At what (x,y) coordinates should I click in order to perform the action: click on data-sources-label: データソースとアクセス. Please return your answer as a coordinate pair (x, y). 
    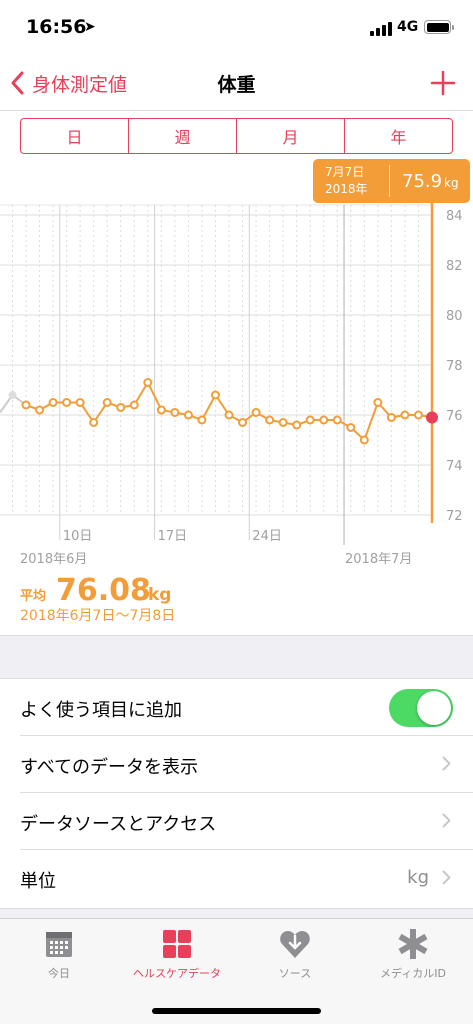
    Looking at the image, I should click on (118, 824).